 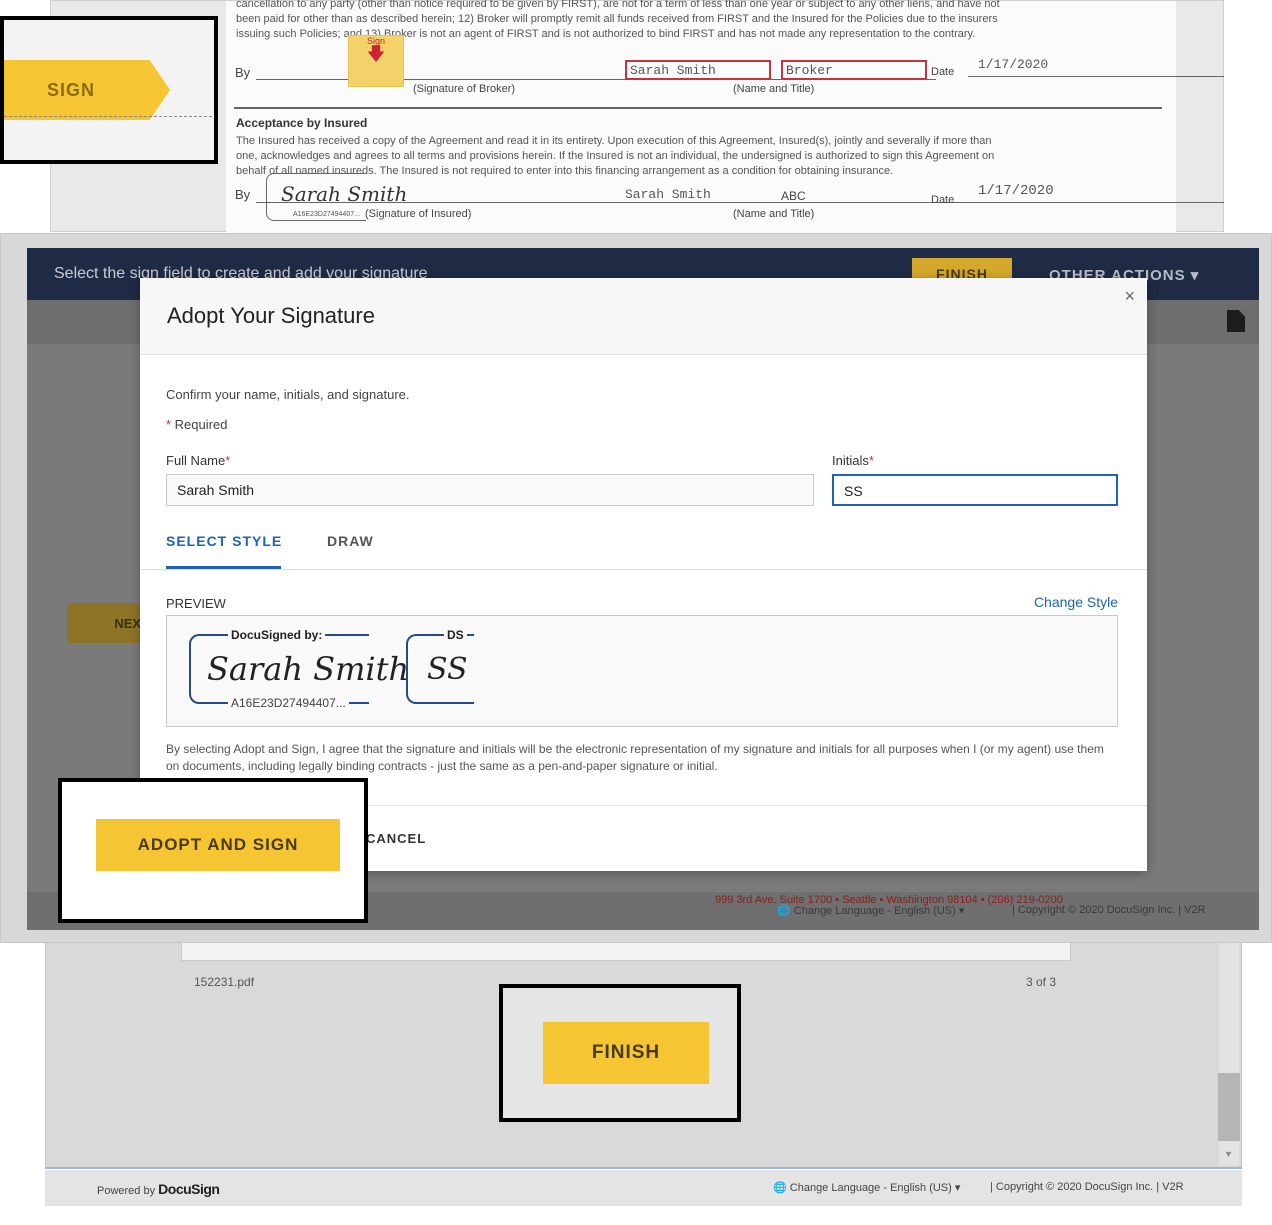 I want to click on date-label-insured: Date, so click(x=943, y=200).